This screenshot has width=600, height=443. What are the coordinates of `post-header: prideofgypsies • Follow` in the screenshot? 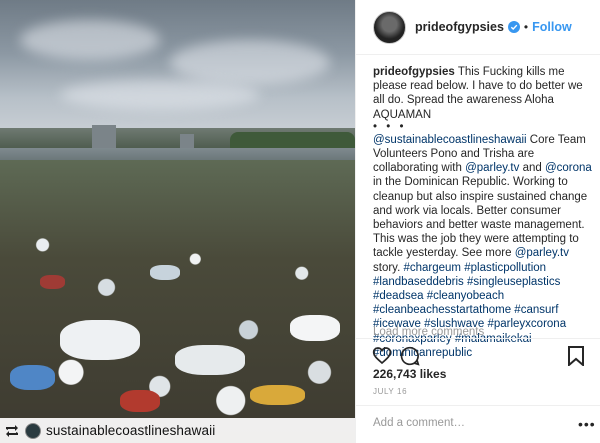 It's located at (478, 27).